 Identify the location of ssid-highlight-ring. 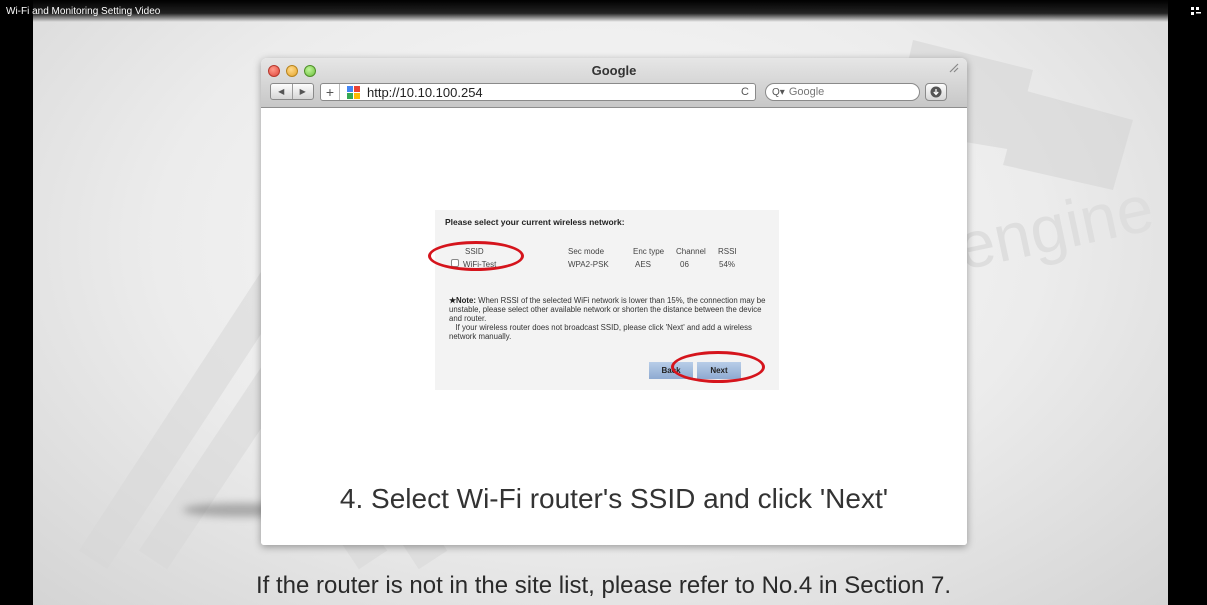
(476, 256).